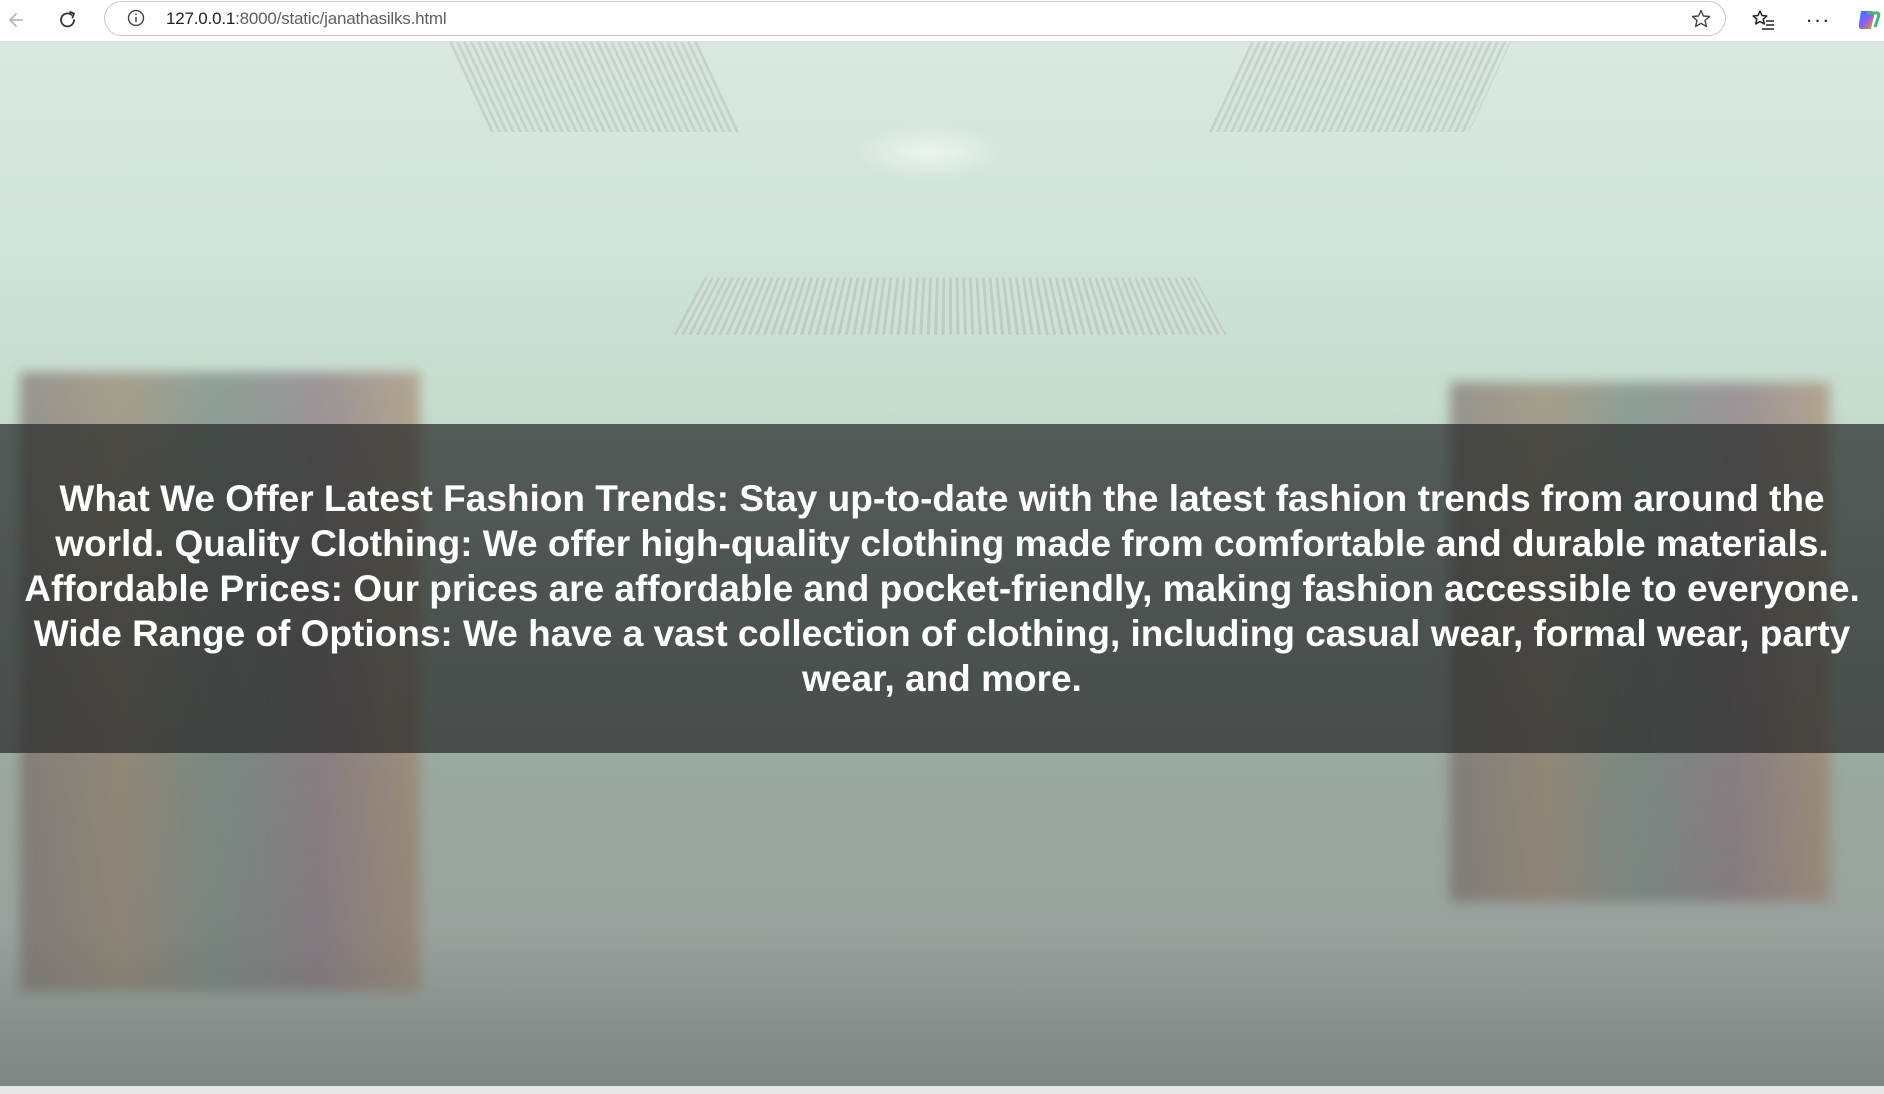 This screenshot has width=1884, height=1094. I want to click on url-host: 127.0.0.1, so click(201, 18).